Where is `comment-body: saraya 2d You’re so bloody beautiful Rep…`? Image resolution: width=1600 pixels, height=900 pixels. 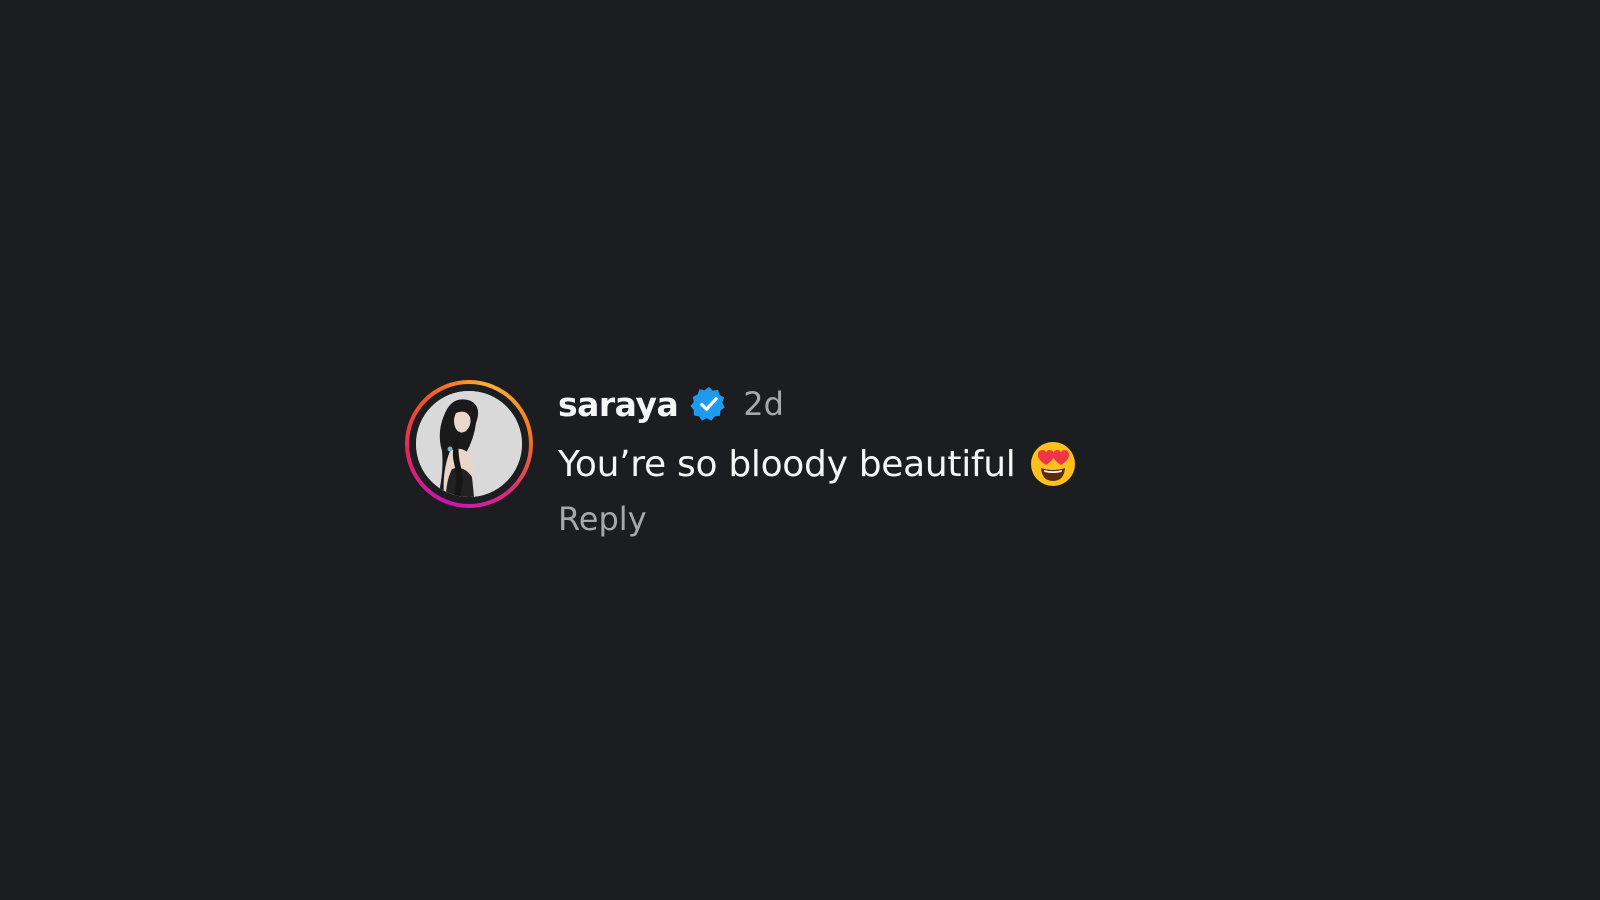 comment-body: saraya 2d You’re so bloody beautiful Rep… is located at coordinates (817, 460).